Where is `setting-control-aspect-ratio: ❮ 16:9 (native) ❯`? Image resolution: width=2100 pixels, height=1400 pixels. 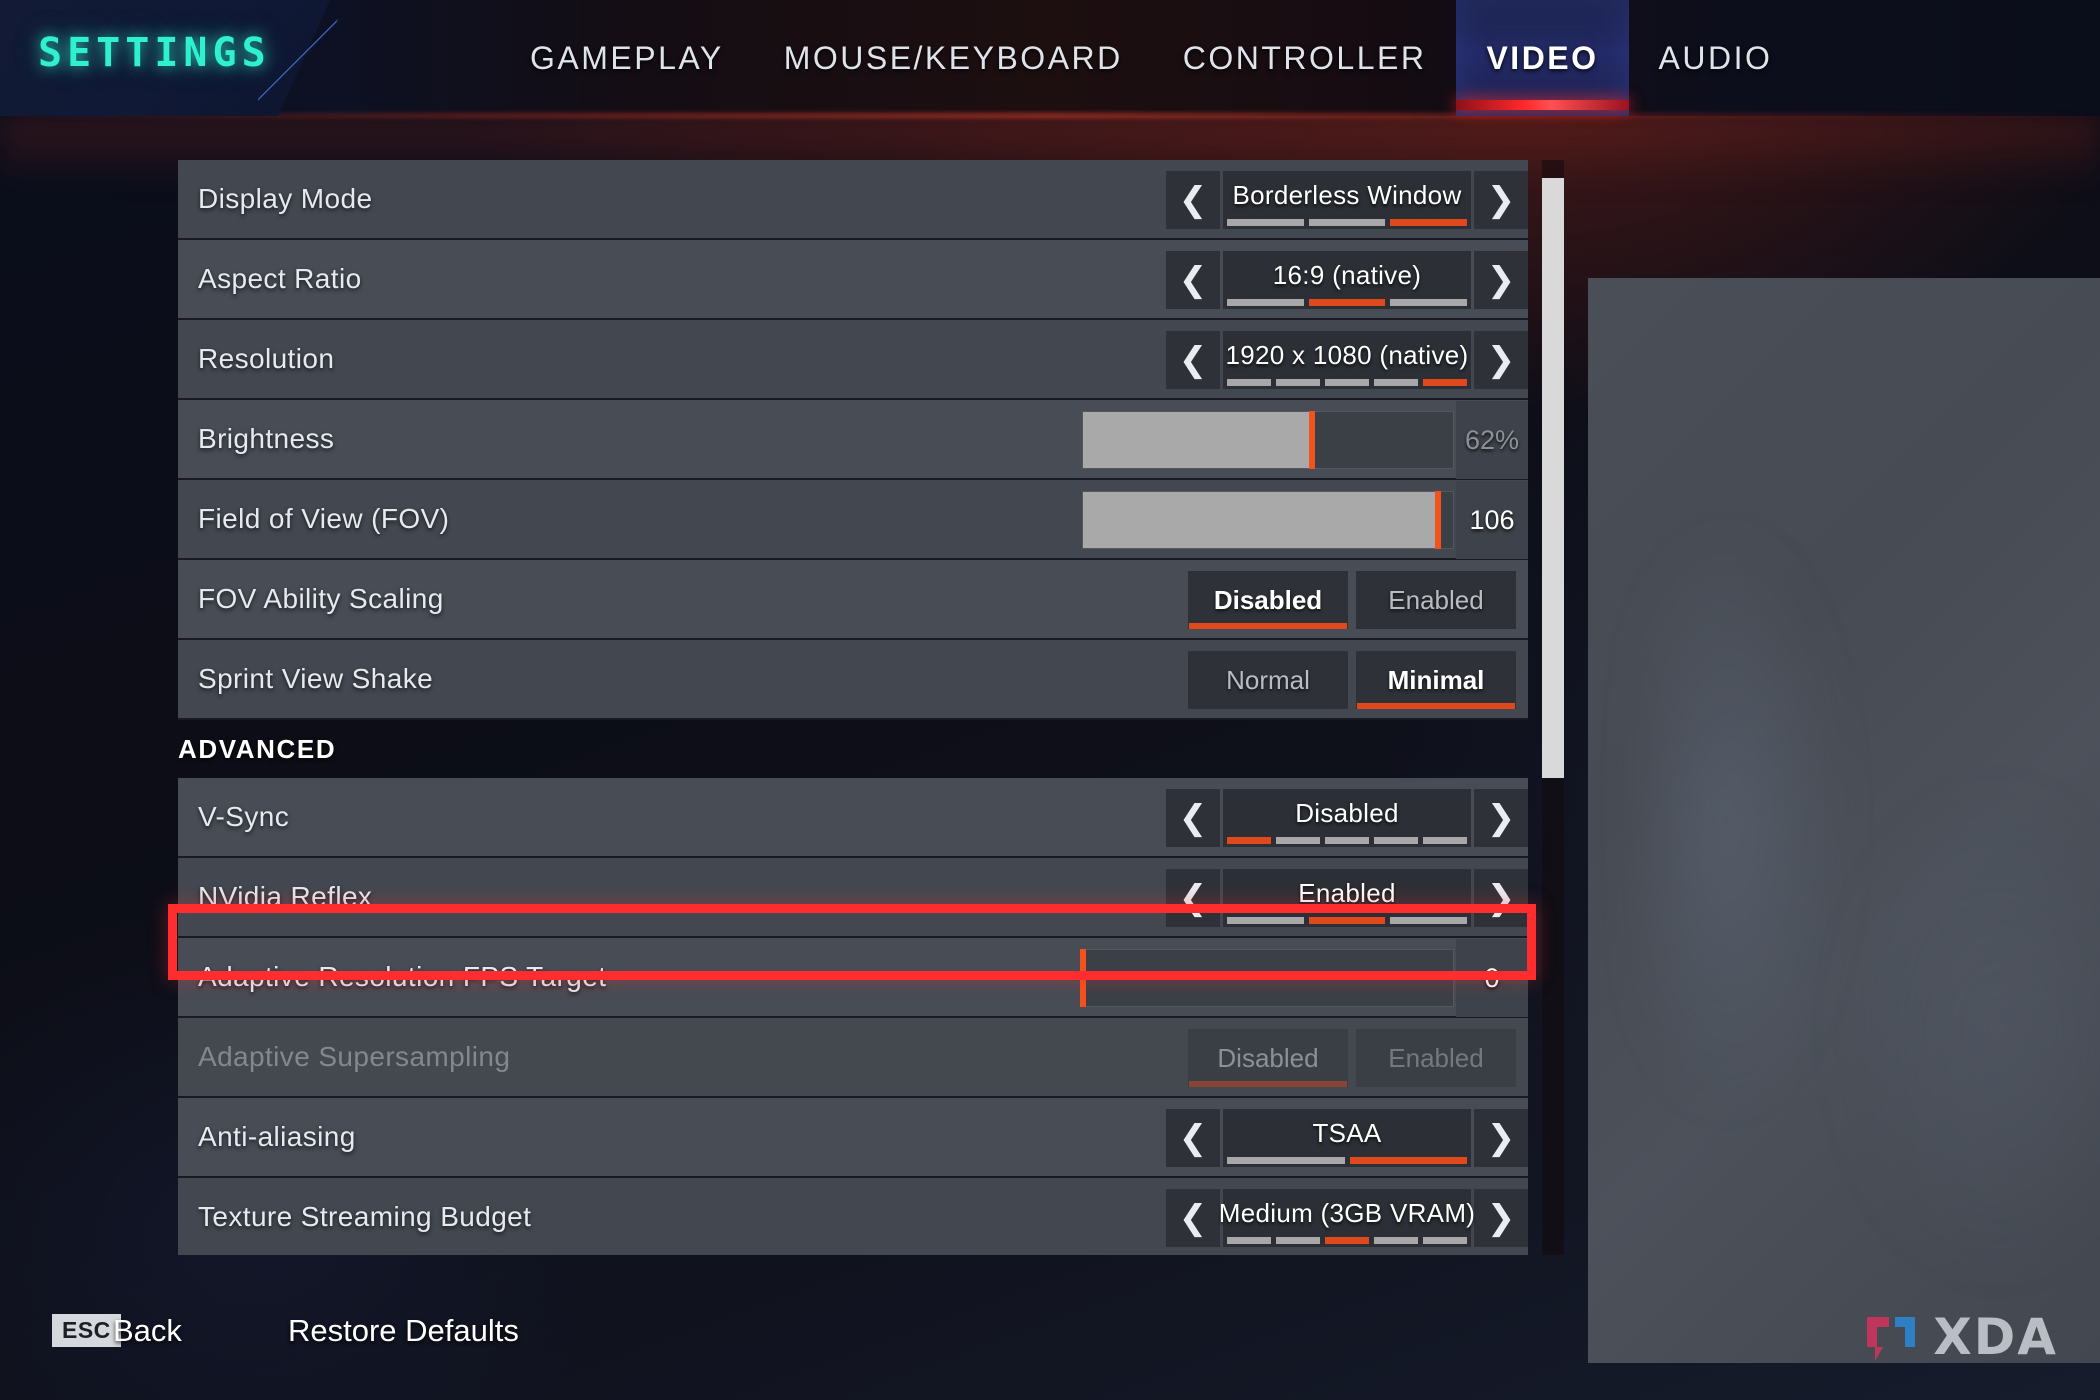 setting-control-aspect-ratio: ❮ 16:9 (native) ❯ is located at coordinates (1347, 280).